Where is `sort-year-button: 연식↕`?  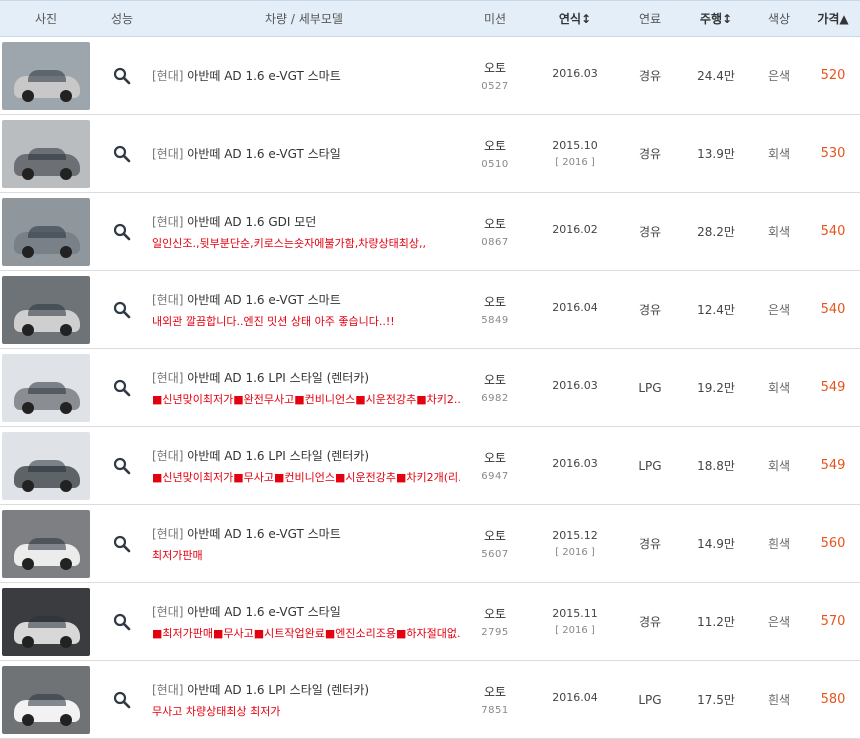 sort-year-button: 연식↕ is located at coordinates (575, 18).